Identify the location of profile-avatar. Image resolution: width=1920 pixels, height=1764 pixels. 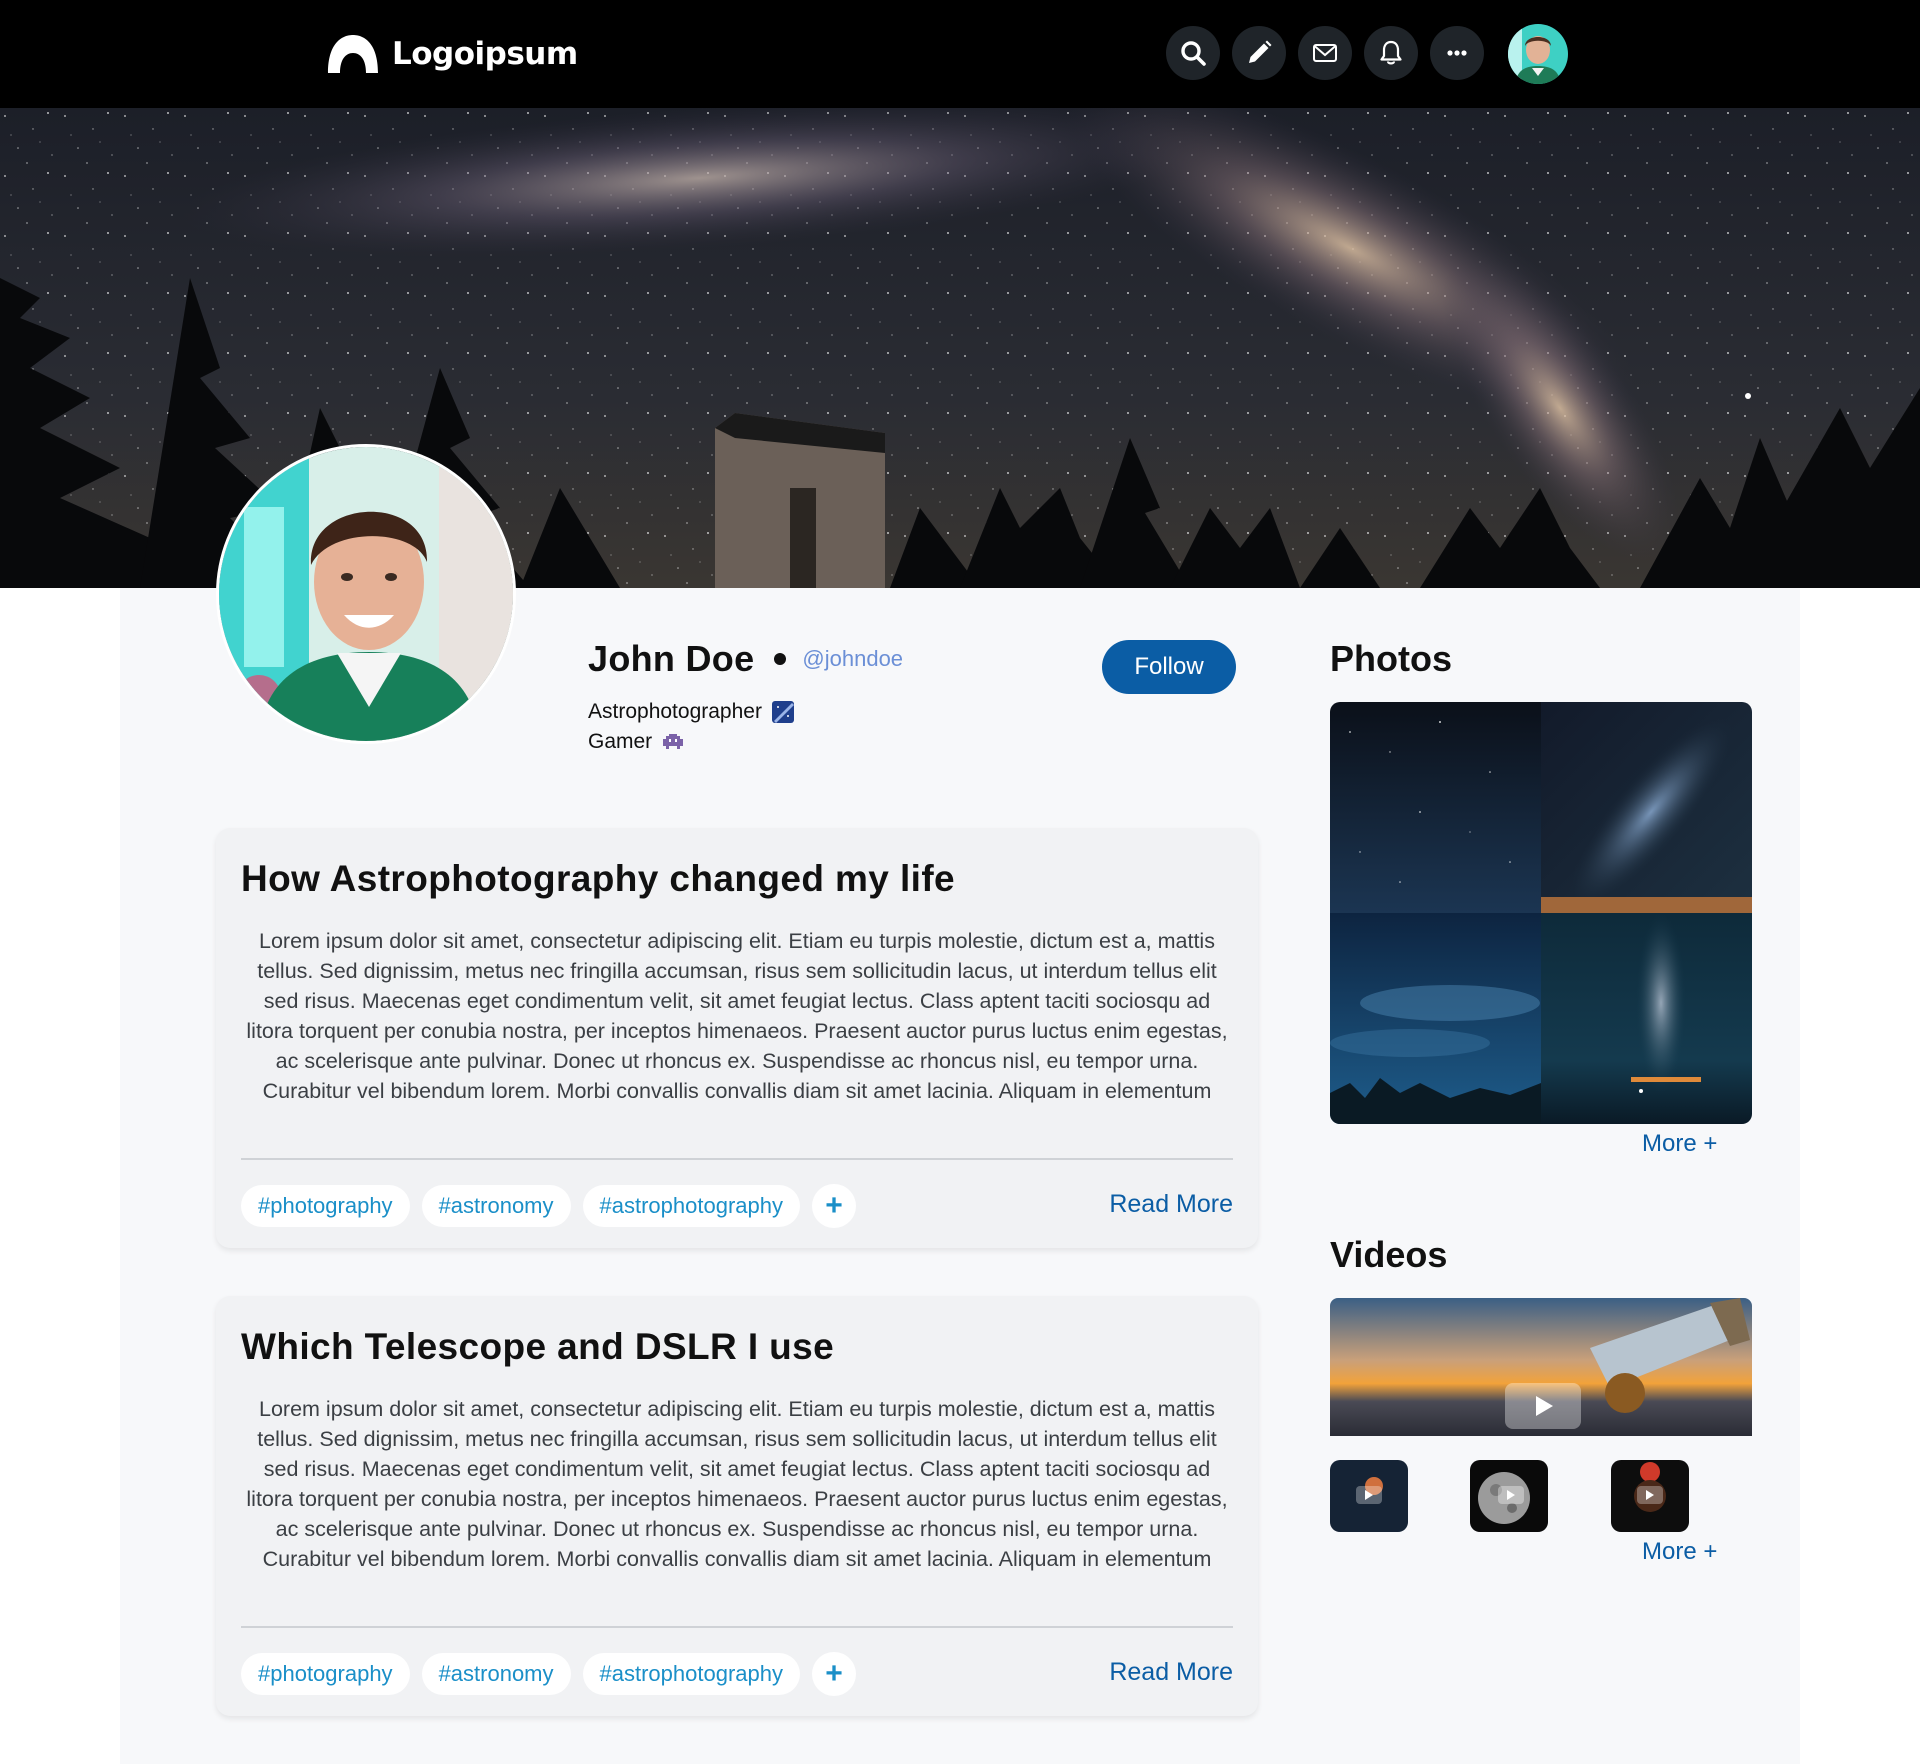
(366, 594).